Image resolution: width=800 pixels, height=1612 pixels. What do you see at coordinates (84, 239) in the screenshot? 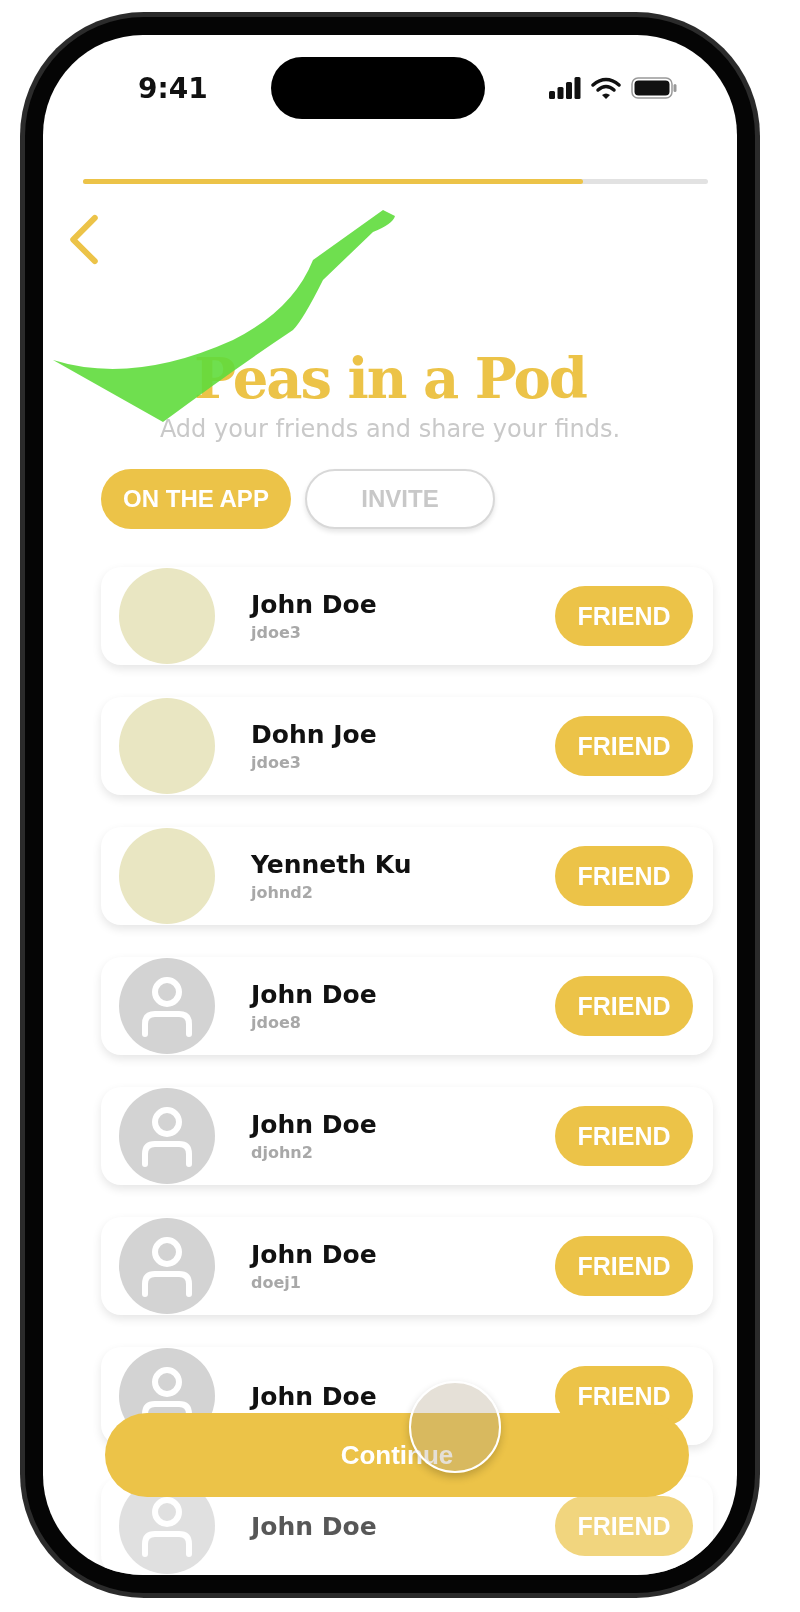
I see `back-chevron-icon` at bounding box center [84, 239].